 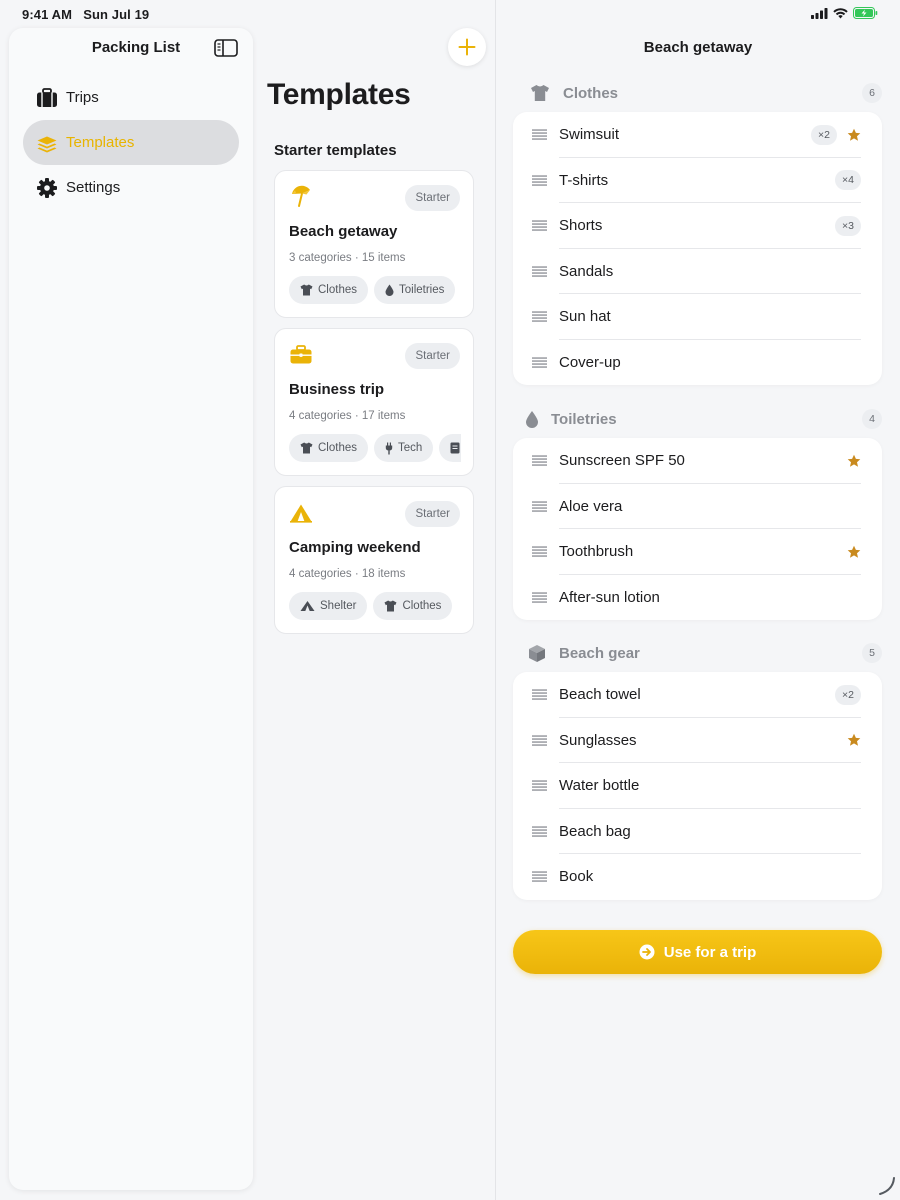 What do you see at coordinates (584, 419) in the screenshot?
I see `category-name: Toiletries` at bounding box center [584, 419].